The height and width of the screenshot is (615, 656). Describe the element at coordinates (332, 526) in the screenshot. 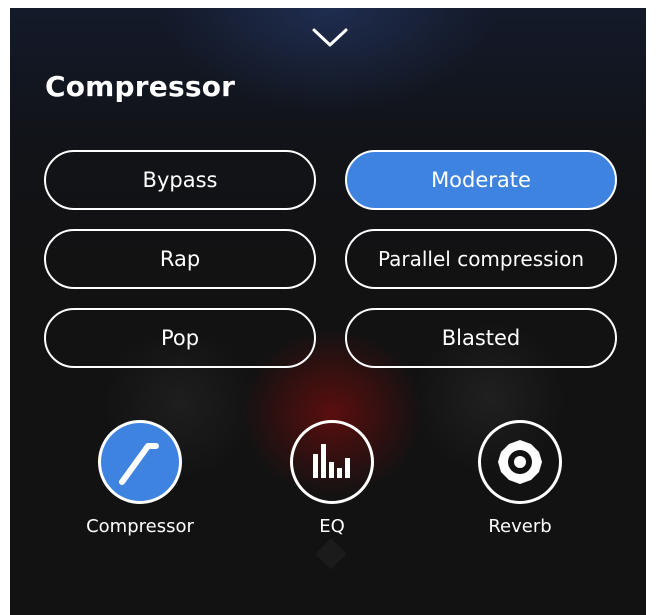

I see `module-eq-label: EQ` at that location.